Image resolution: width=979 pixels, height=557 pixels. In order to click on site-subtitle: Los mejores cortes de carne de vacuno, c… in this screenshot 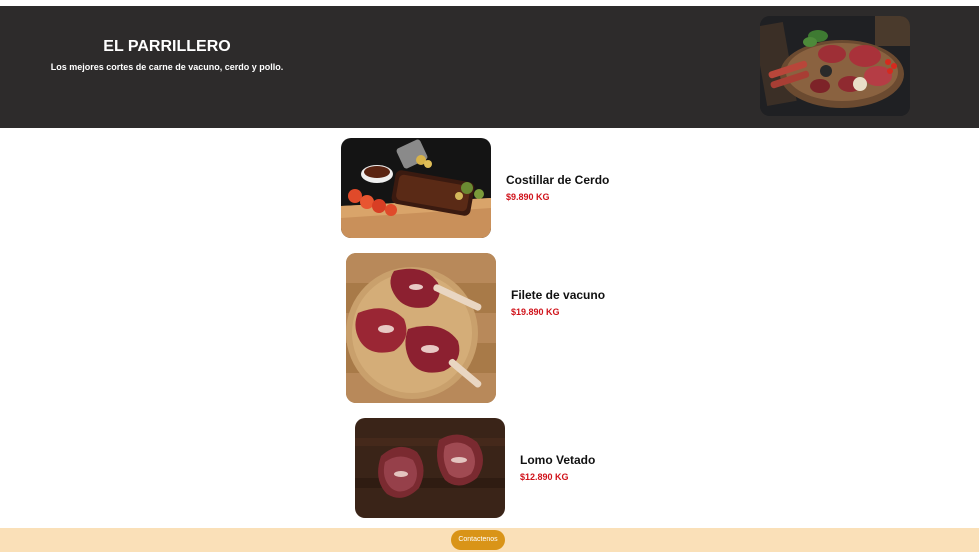, I will do `click(167, 67)`.